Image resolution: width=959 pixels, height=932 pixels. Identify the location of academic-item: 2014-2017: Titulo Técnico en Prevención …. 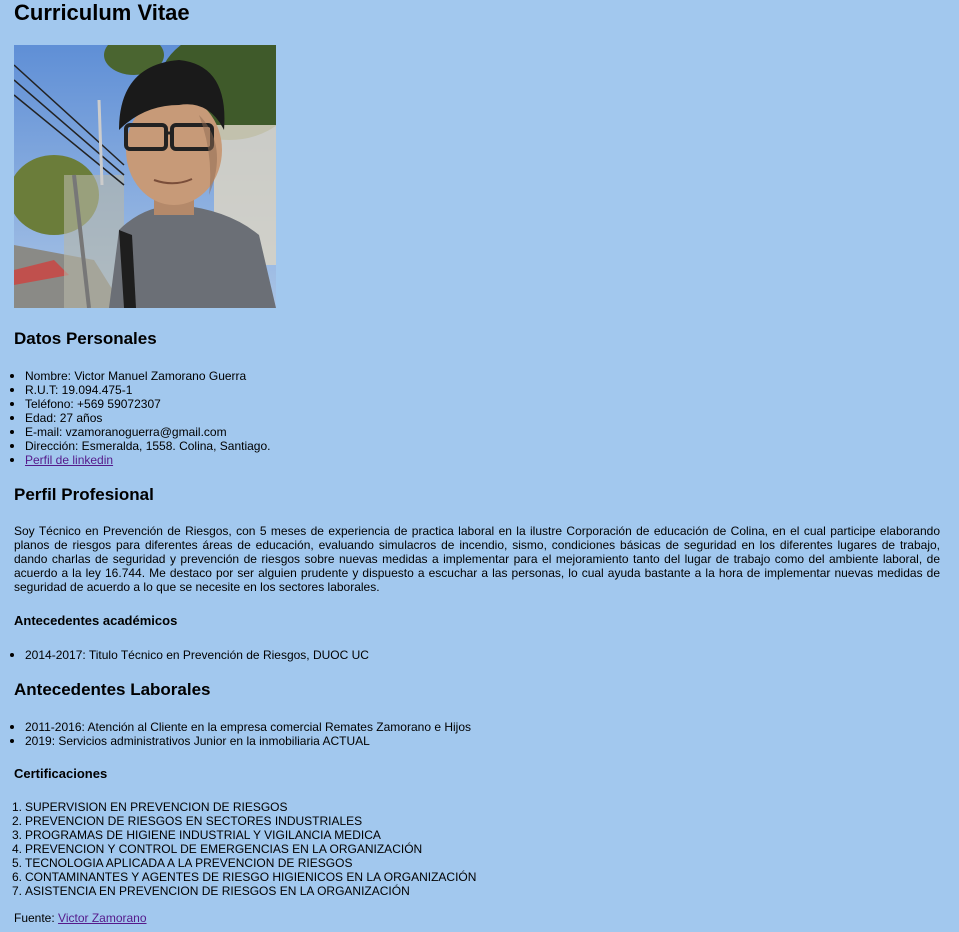
(197, 655).